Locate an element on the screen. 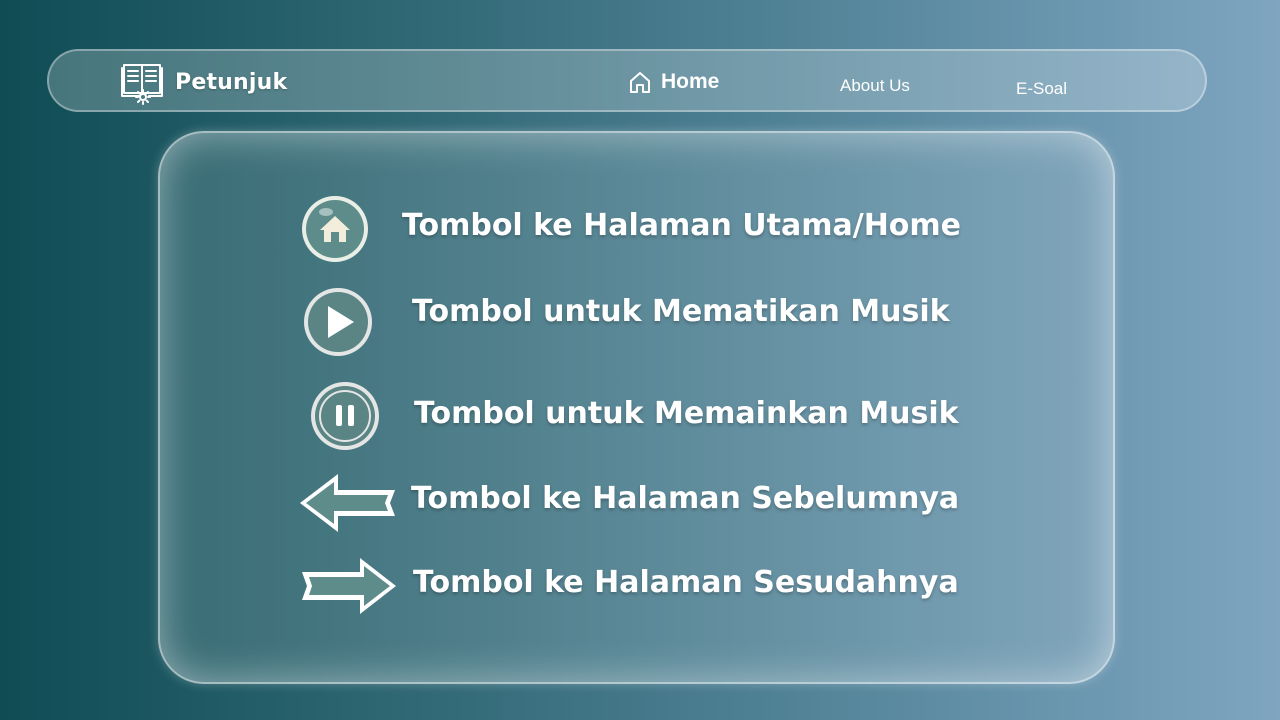  legend-item-next is located at coordinates (348, 586).